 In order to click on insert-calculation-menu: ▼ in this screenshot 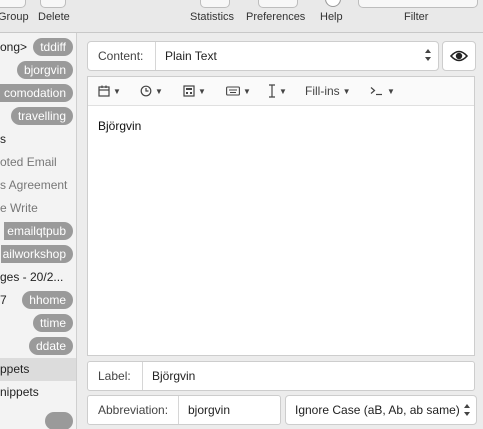, I will do `click(194, 91)`.